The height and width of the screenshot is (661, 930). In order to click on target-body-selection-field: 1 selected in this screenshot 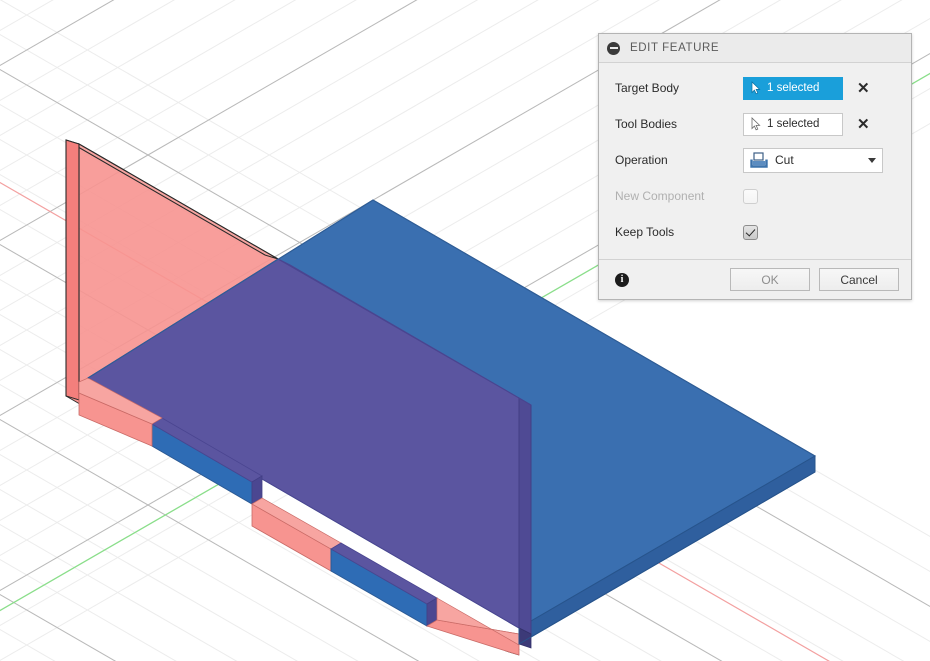, I will do `click(793, 88)`.